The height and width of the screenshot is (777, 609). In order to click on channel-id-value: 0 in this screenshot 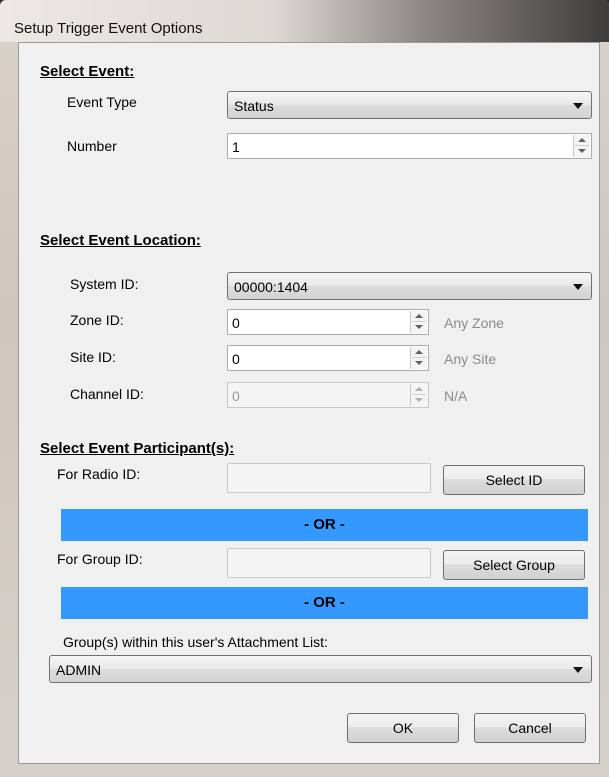, I will do `click(236, 396)`.